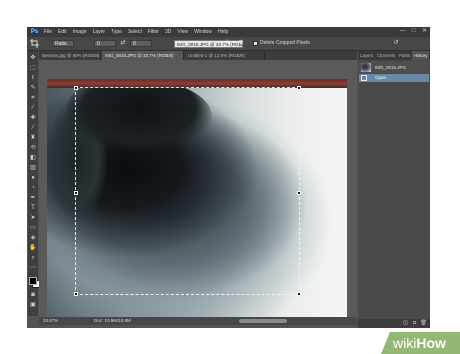 The width and height of the screenshot is (460, 354). What do you see at coordinates (63, 43) in the screenshot?
I see `ratio-select: Ratio` at bounding box center [63, 43].